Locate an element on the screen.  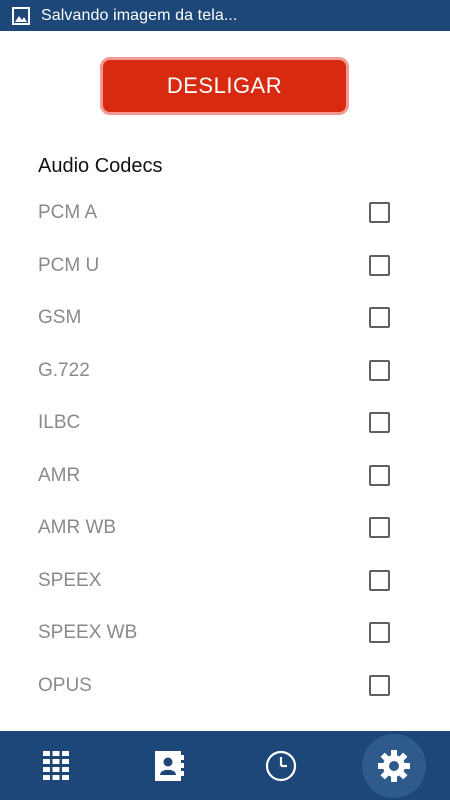
codec-label: AMR WB is located at coordinates (77, 527).